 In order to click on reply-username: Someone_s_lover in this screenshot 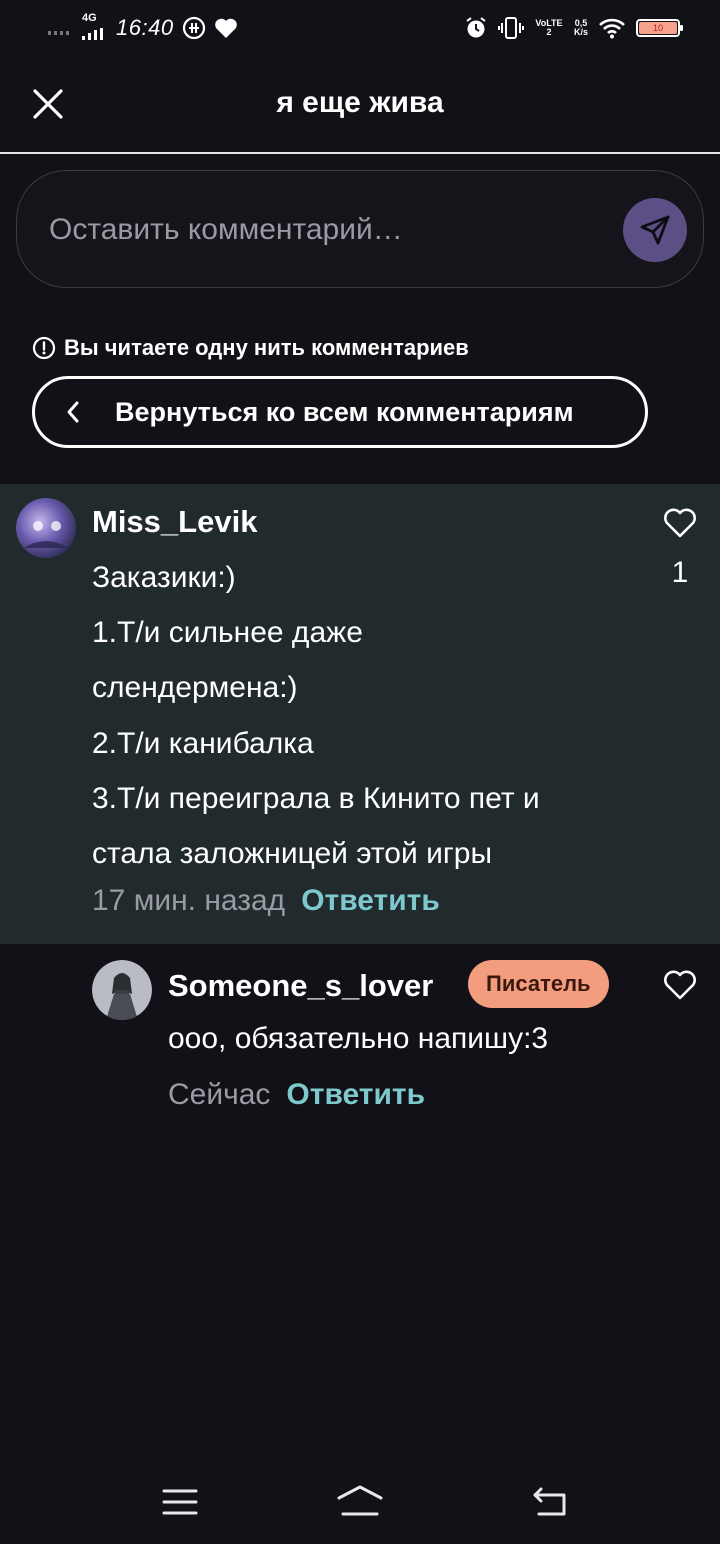, I will do `click(300, 986)`.